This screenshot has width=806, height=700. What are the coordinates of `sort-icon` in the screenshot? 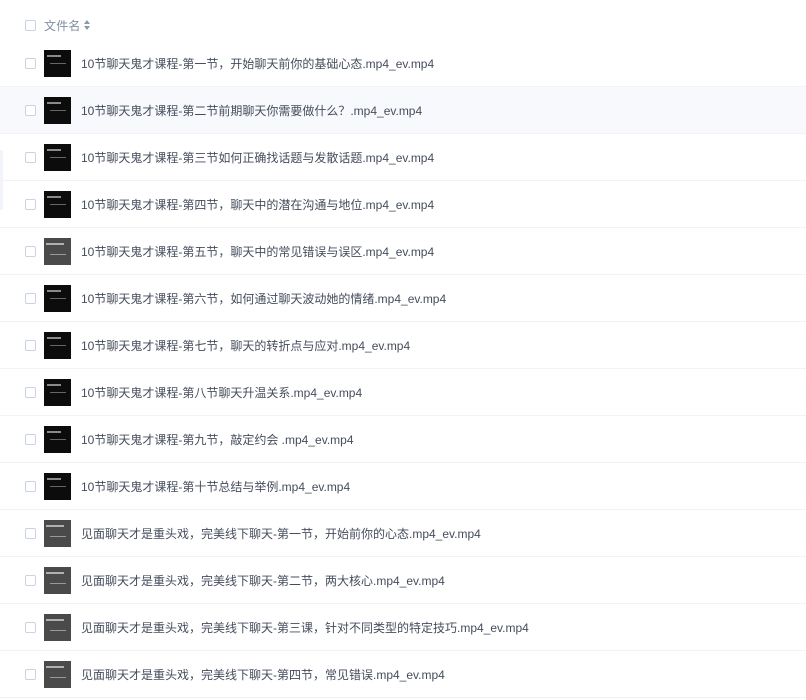 It's located at (86, 25).